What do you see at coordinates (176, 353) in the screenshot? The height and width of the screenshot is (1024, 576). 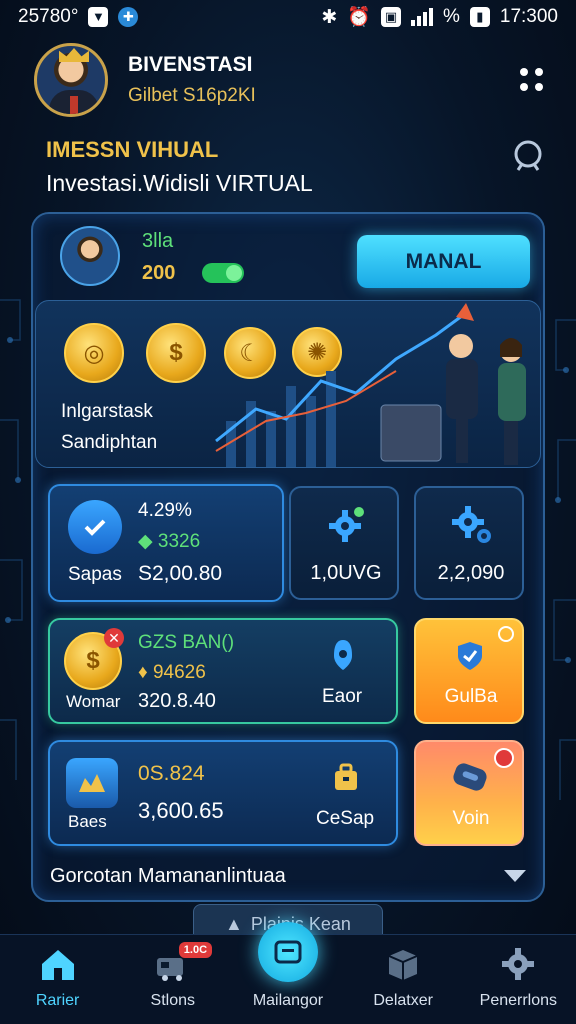 I see `dollar-coin-icon: $` at bounding box center [176, 353].